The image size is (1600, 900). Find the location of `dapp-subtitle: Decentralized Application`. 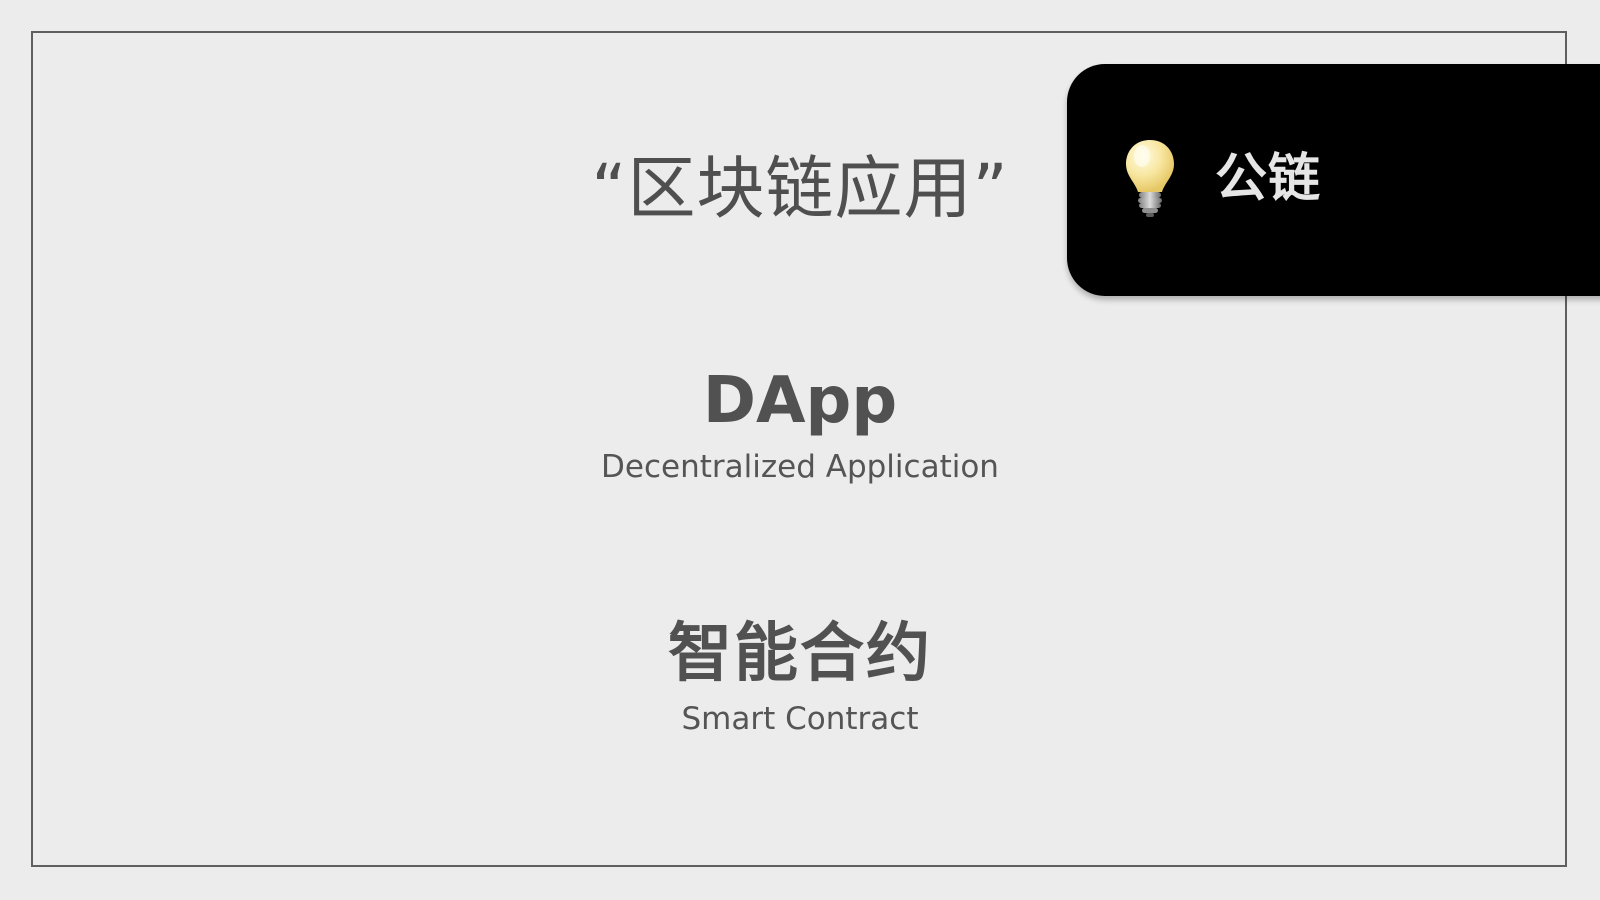

dapp-subtitle: Decentralized Application is located at coordinates (800, 467).